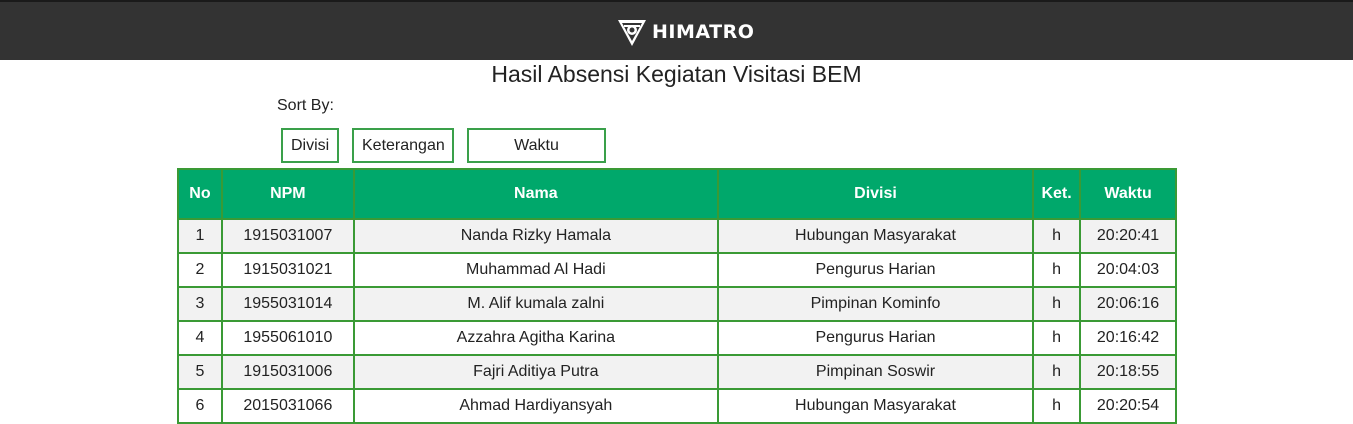  What do you see at coordinates (287, 304) in the screenshot?
I see `cell-npm: 1955031014` at bounding box center [287, 304].